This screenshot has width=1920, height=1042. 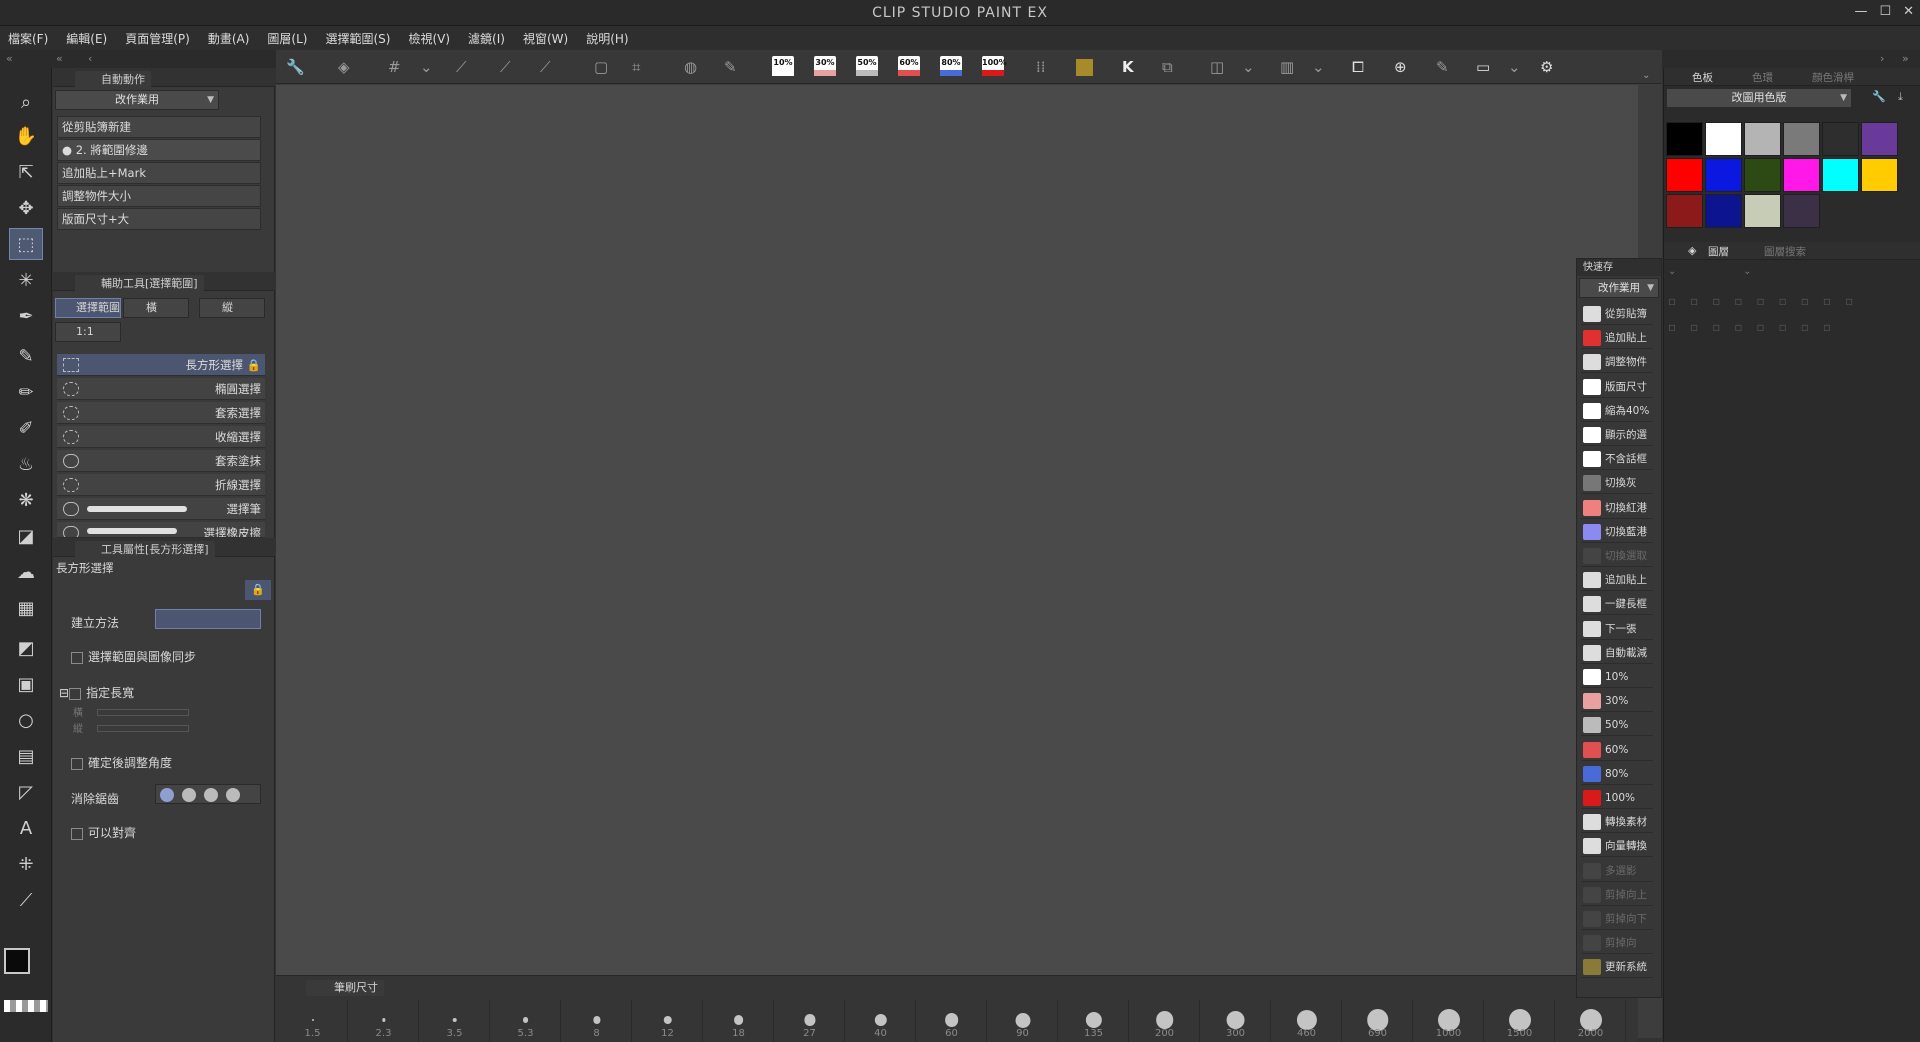 What do you see at coordinates (1617, 629) in the screenshot?
I see `quick-access-item: 下一張` at bounding box center [1617, 629].